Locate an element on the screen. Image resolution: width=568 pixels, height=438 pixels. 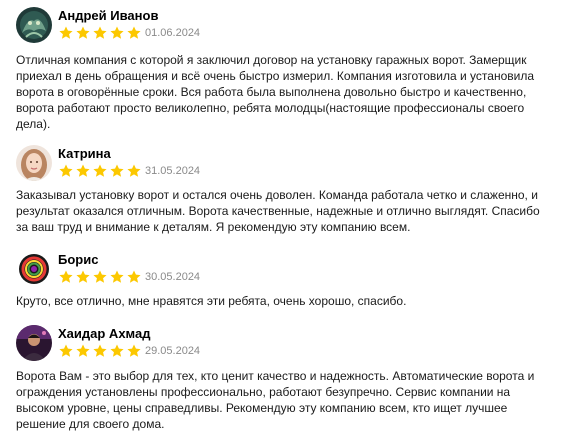
review-author: Андрей Иванов is located at coordinates (108, 16).